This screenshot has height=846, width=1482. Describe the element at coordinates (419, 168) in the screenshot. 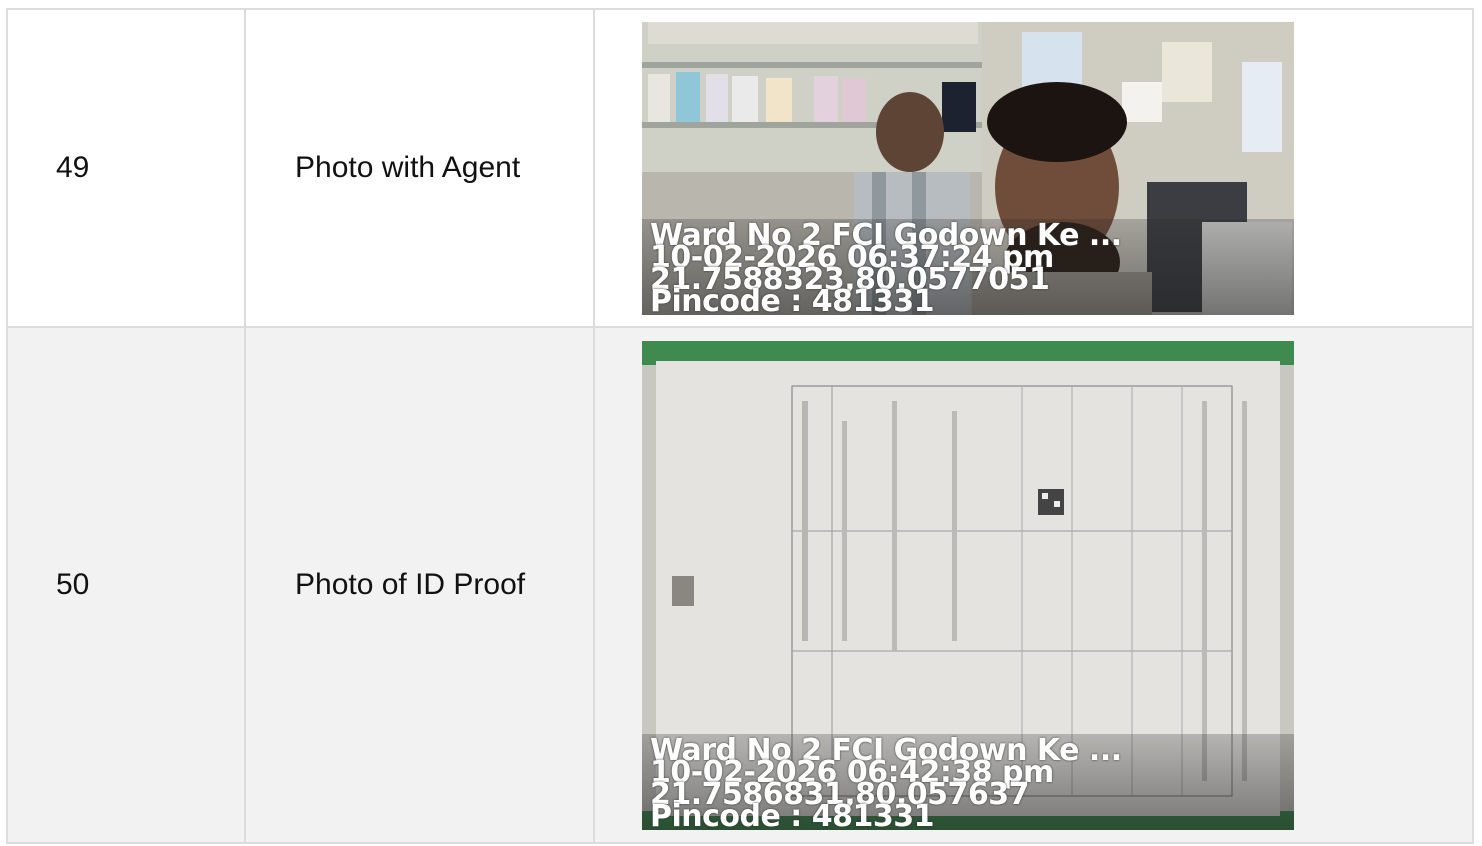

I see `row-label: Photo with Agent` at that location.